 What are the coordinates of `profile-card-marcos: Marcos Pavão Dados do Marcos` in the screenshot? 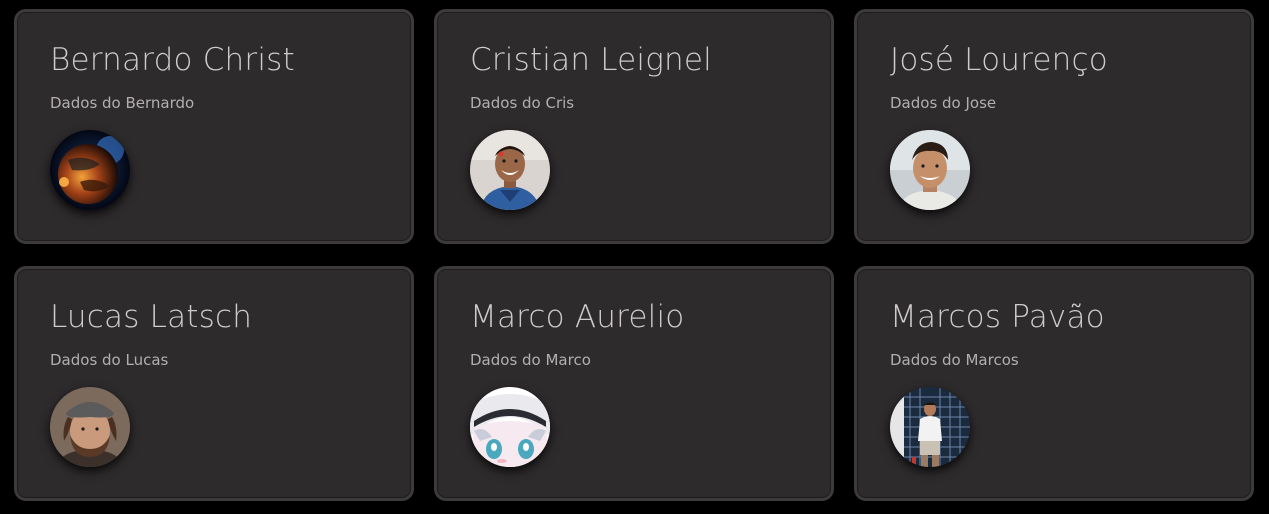 It's located at (1054, 383).